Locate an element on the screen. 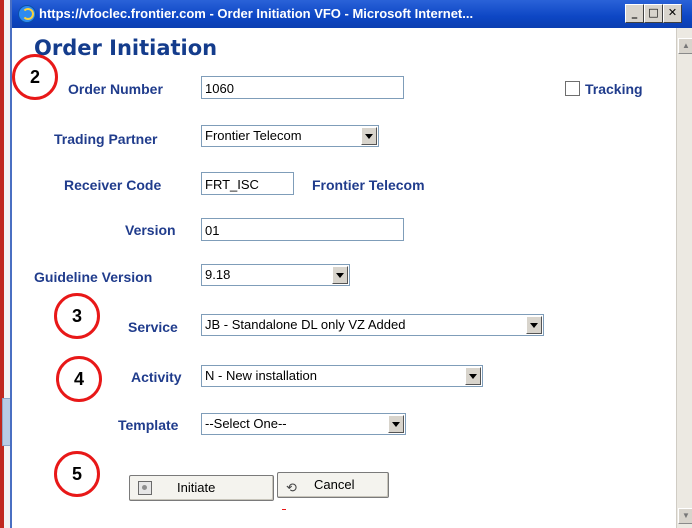  activity-select: N - New installation is located at coordinates (342, 376).